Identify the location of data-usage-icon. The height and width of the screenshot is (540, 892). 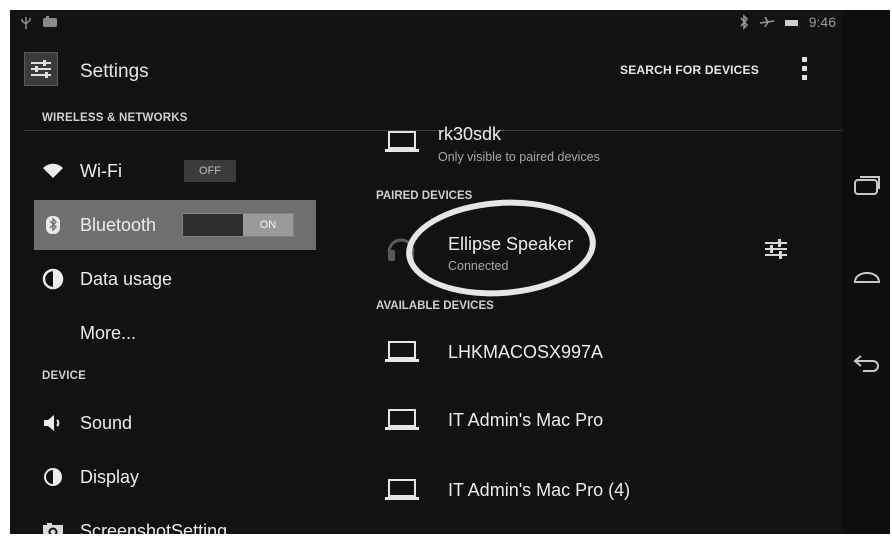
(53, 279).